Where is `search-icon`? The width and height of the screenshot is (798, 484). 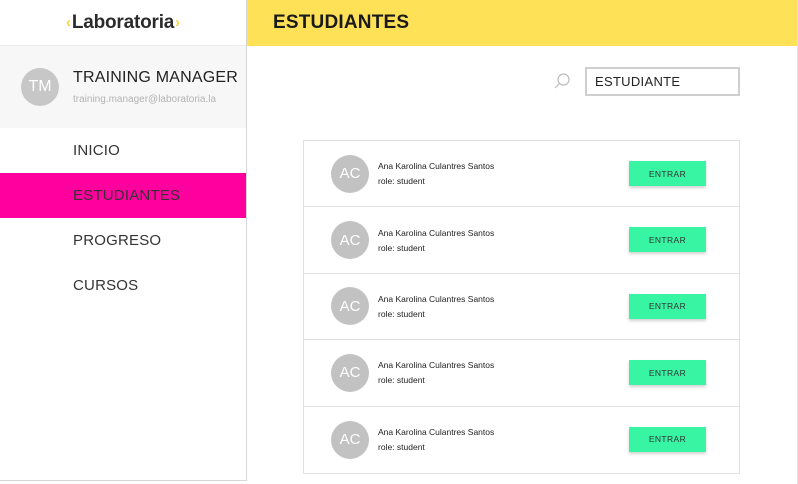
search-icon is located at coordinates (562, 81).